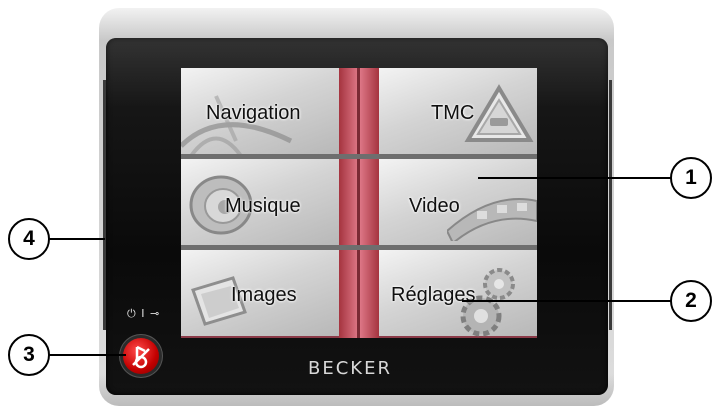  I want to click on musique-label: Musique, so click(263, 206).